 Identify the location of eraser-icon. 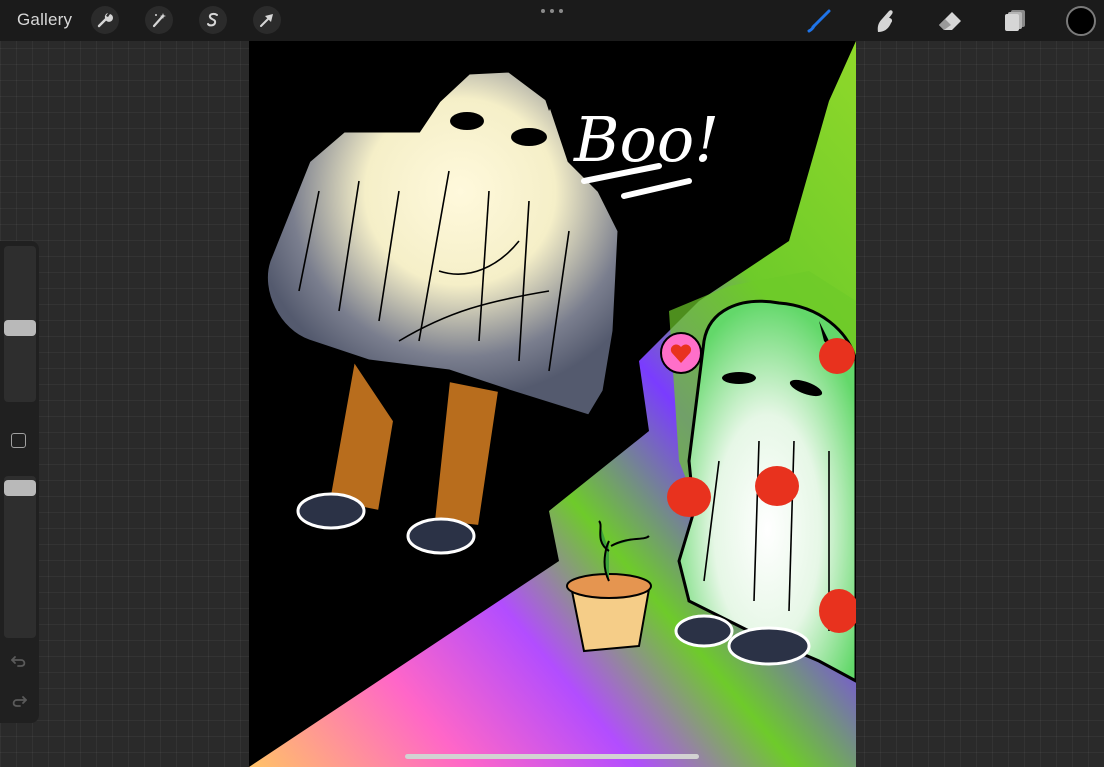
(950, 21).